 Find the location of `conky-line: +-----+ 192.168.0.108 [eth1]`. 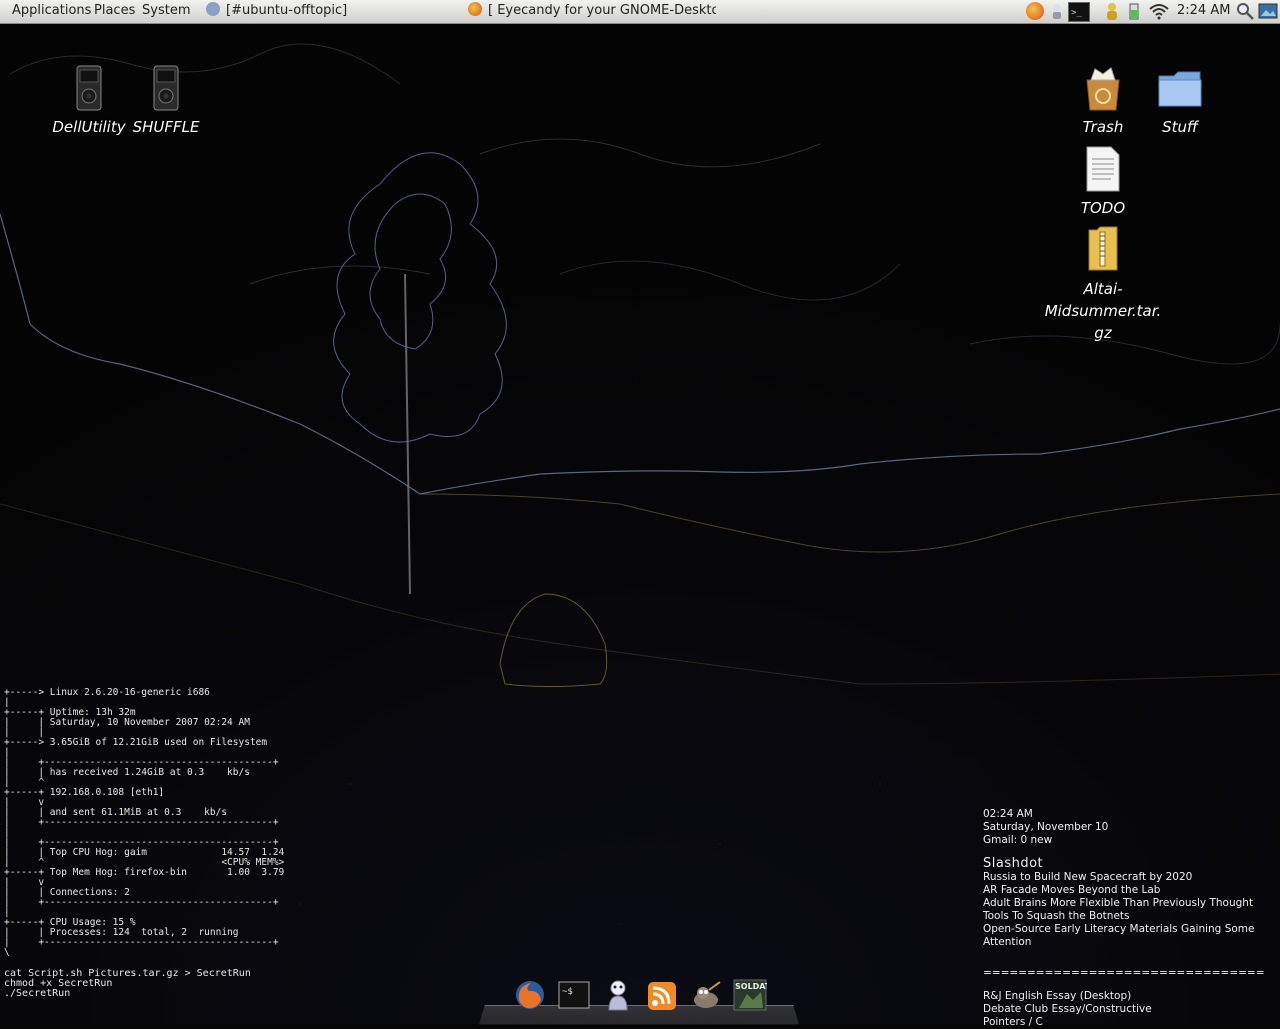

conky-line: +-----+ 192.168.0.108 [eth1] is located at coordinates (84, 792).